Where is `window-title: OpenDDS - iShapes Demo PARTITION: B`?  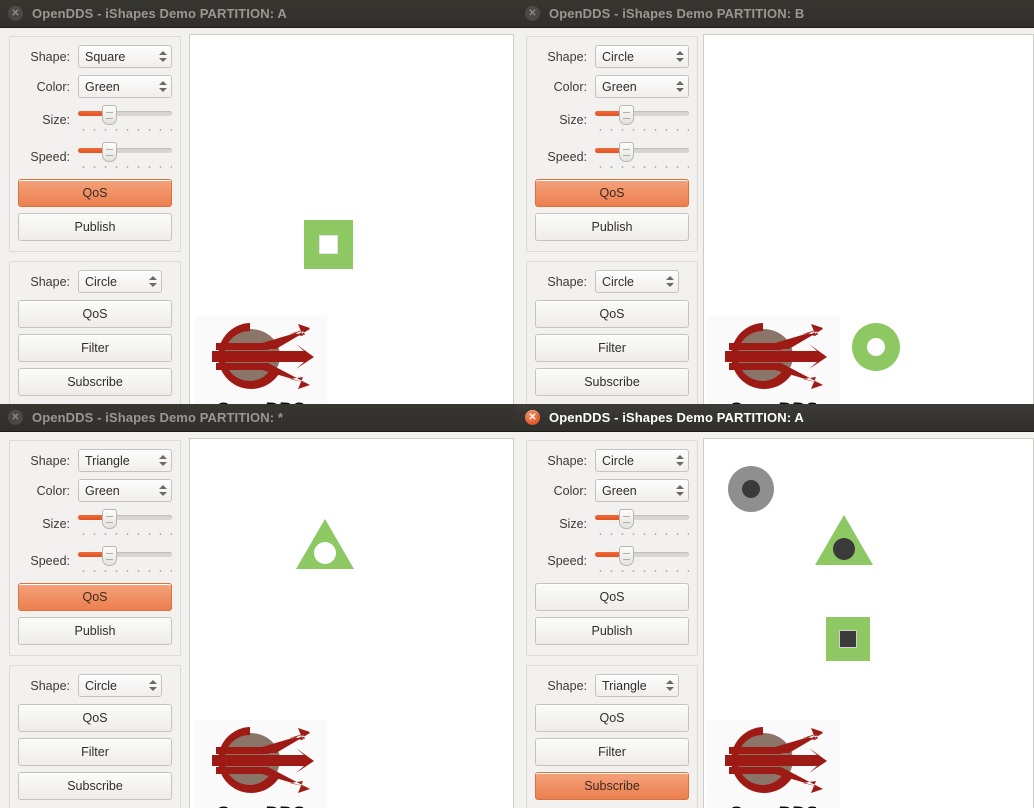 window-title: OpenDDS - iShapes Demo PARTITION: B is located at coordinates (677, 13).